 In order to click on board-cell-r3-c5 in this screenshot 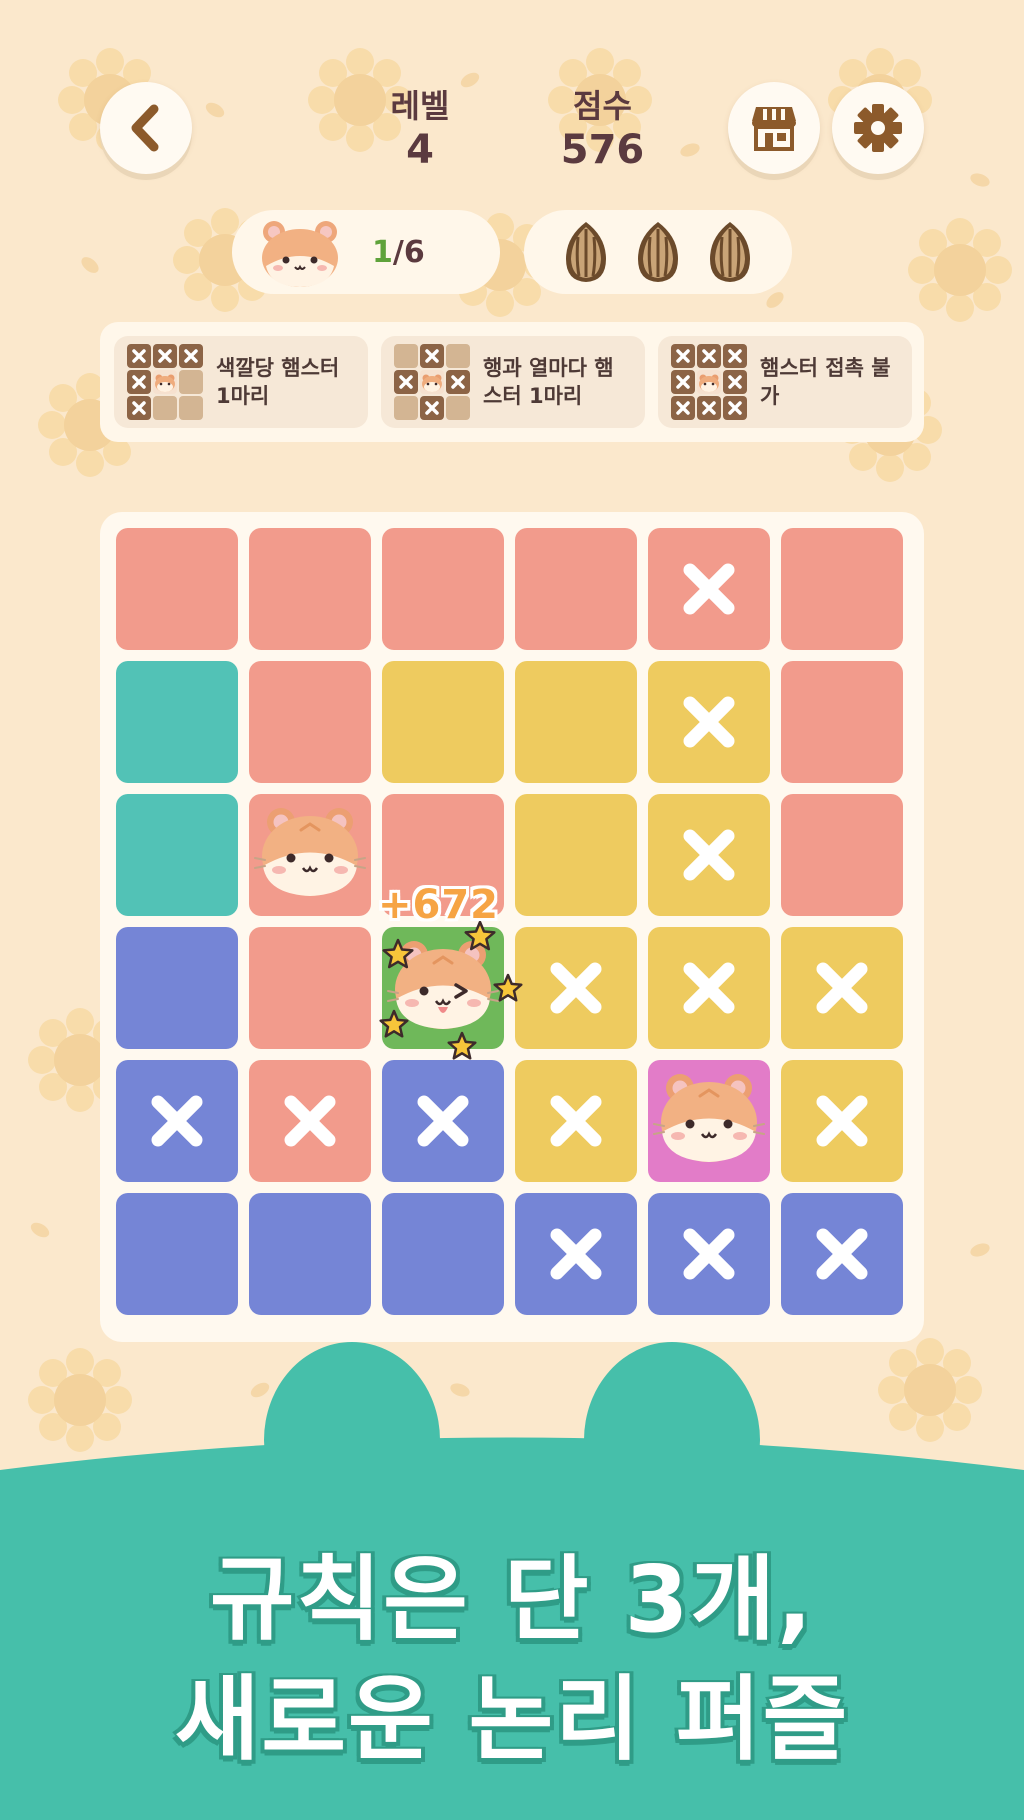, I will do `click(709, 855)`.